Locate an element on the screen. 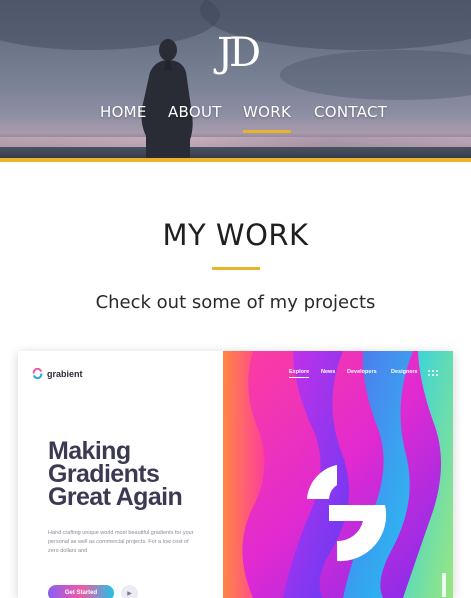 The height and width of the screenshot is (598, 471). grid-dots-icon is located at coordinates (433, 373).